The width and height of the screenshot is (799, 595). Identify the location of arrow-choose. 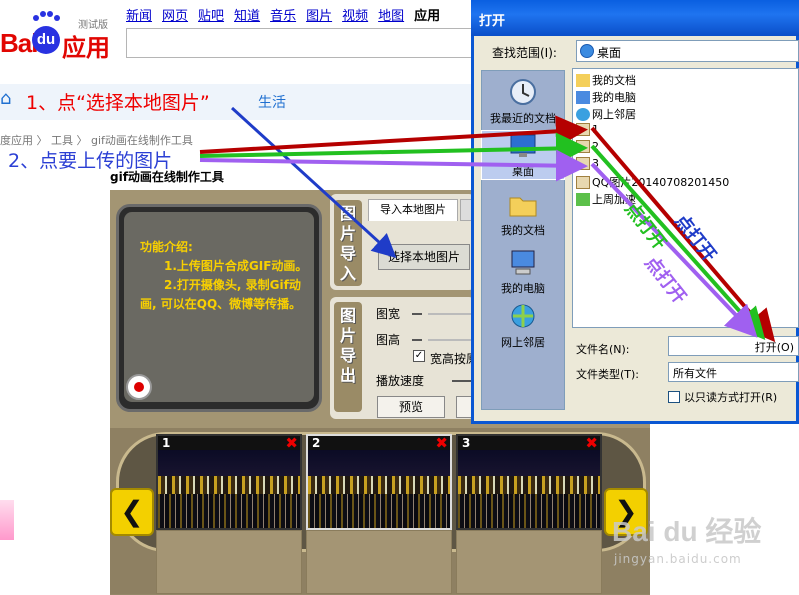
(313, 182).